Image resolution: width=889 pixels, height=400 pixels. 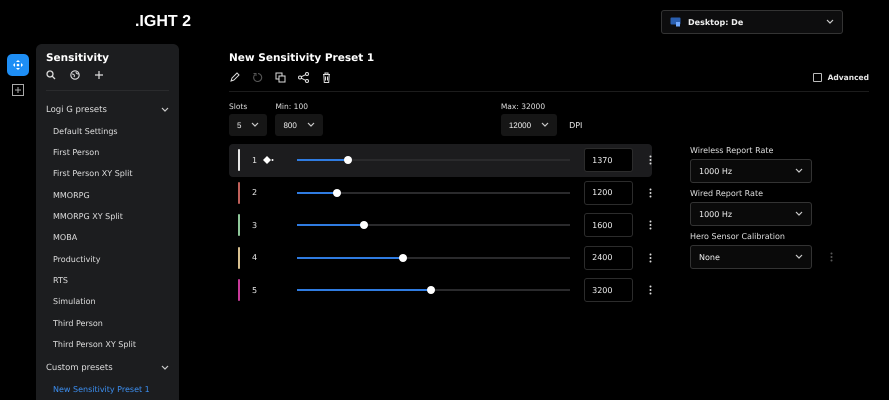 What do you see at coordinates (609, 192) in the screenshot?
I see `dpi-input: 1200` at bounding box center [609, 192].